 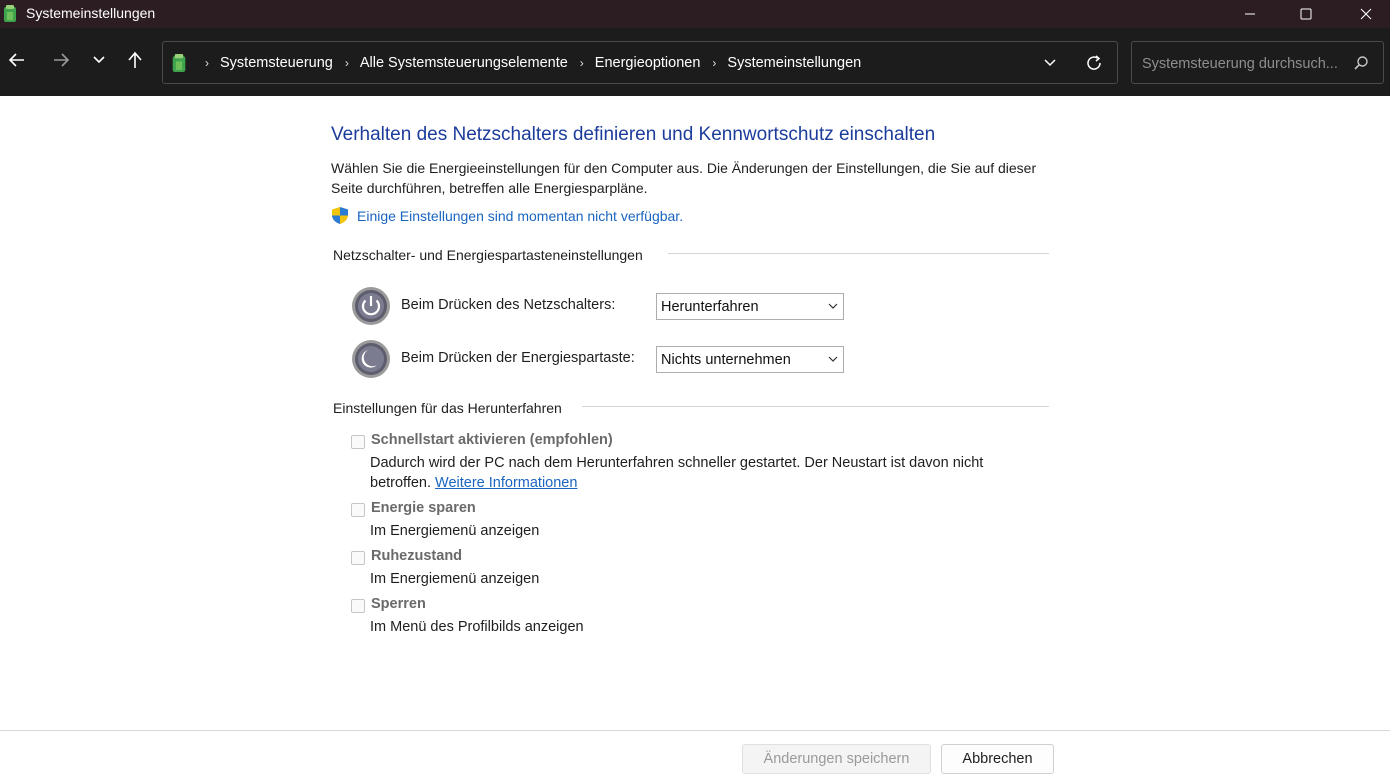 I want to click on sleep-button-action-select: Nichts unternehmen, so click(x=750, y=359).